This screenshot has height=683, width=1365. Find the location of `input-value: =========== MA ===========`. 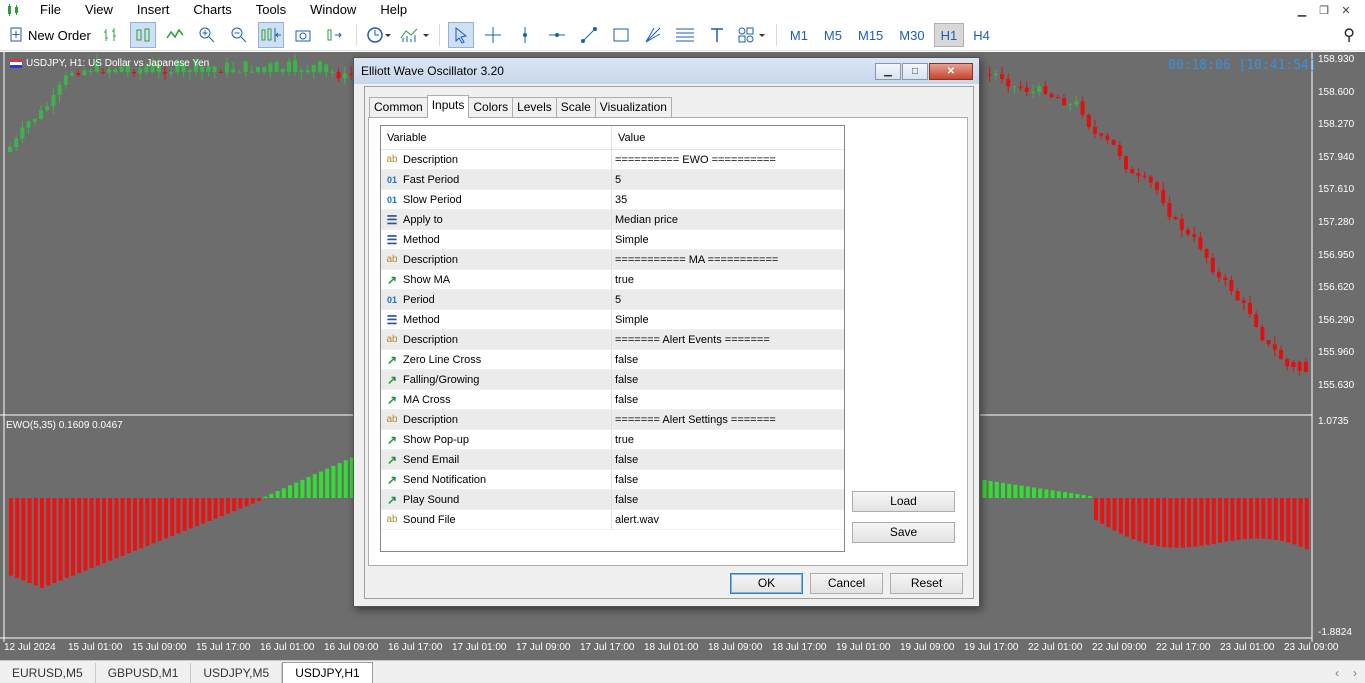

input-value: =========== MA =========== is located at coordinates (728, 259).